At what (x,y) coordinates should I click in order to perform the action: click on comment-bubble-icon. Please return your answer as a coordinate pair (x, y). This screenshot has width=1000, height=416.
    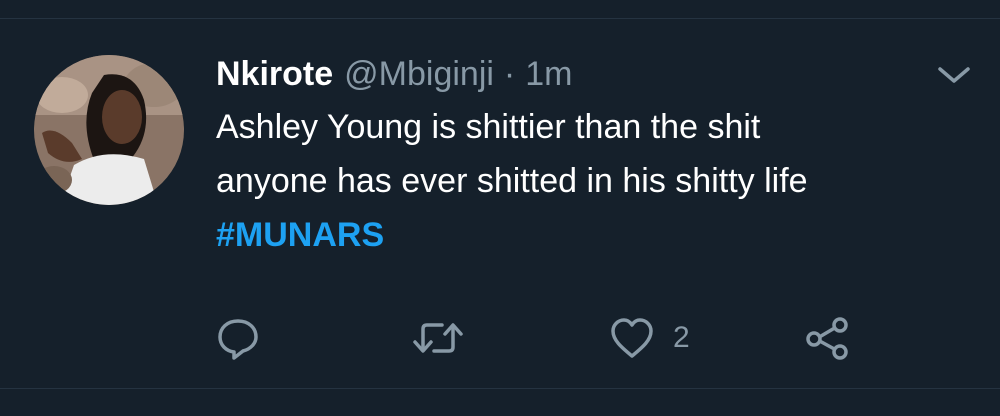
    Looking at the image, I should click on (238, 339).